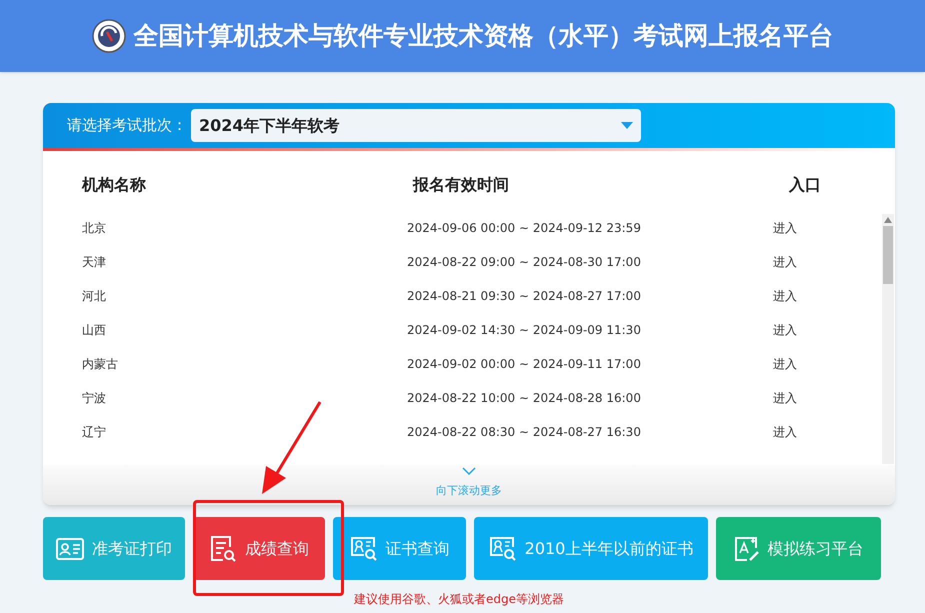 The height and width of the screenshot is (613, 925). What do you see at coordinates (259, 548) in the screenshot?
I see `nav-button: 成绩查询` at bounding box center [259, 548].